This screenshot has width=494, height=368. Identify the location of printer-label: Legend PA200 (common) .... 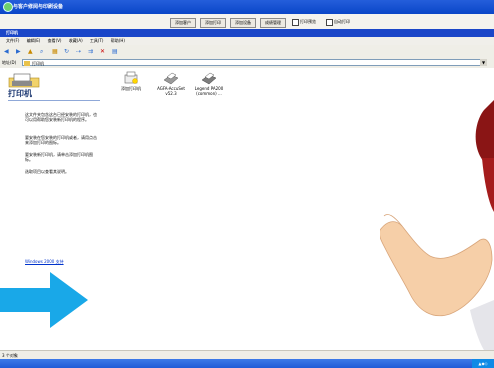
(209, 91).